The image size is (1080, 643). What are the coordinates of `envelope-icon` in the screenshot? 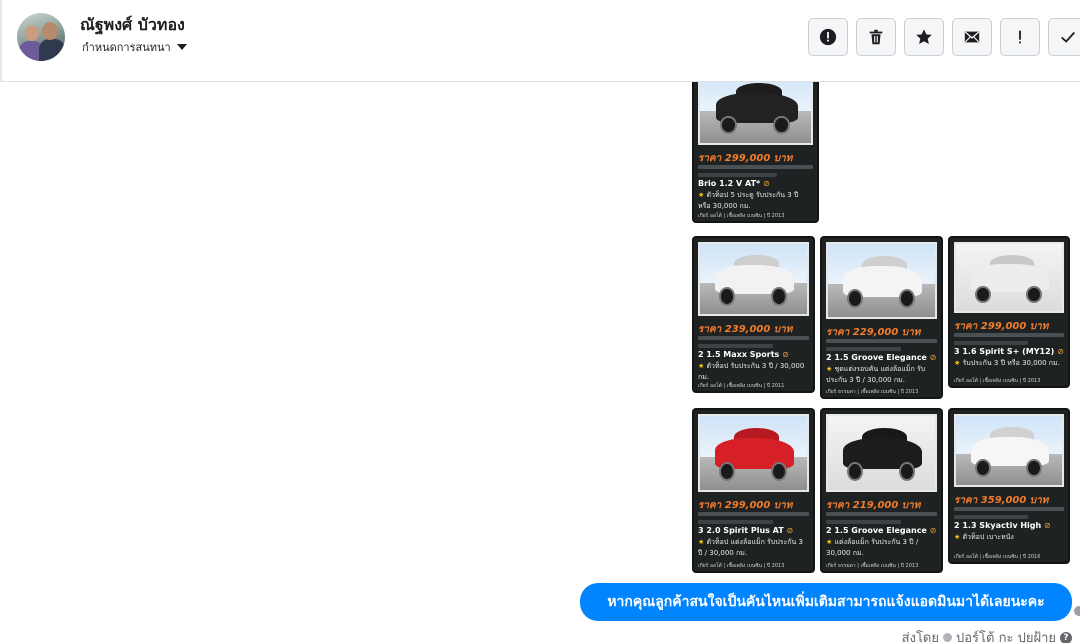 It's located at (972, 37).